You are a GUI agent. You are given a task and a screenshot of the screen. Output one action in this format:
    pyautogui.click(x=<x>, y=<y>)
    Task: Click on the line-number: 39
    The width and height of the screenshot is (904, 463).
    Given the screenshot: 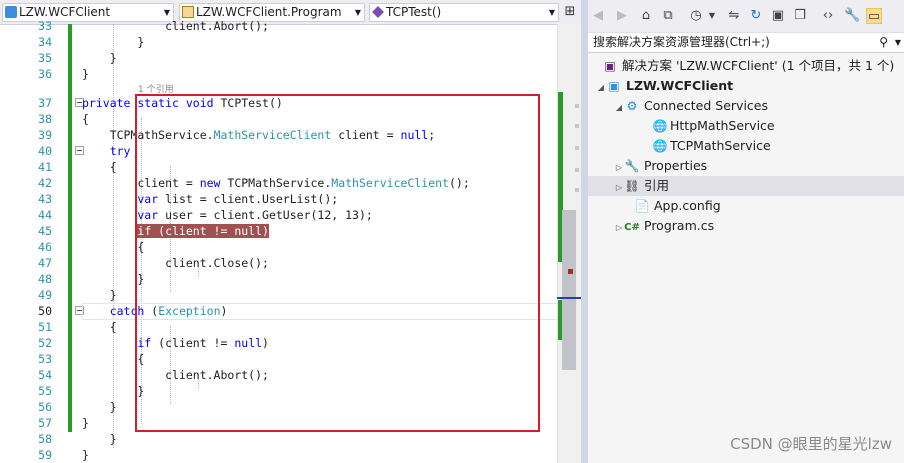 What is the action you would take?
    pyautogui.click(x=45, y=135)
    